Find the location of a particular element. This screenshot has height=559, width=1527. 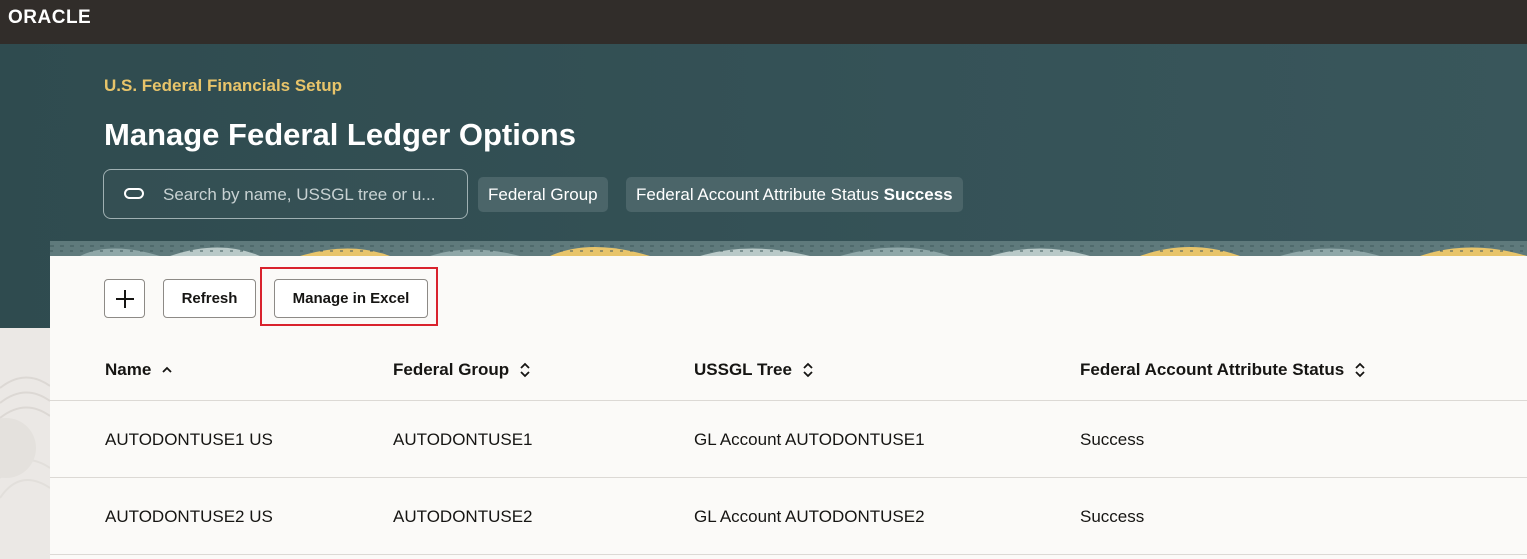

cell-ussgl-tree: GL Account AUTODONTUSE1 is located at coordinates (809, 439).